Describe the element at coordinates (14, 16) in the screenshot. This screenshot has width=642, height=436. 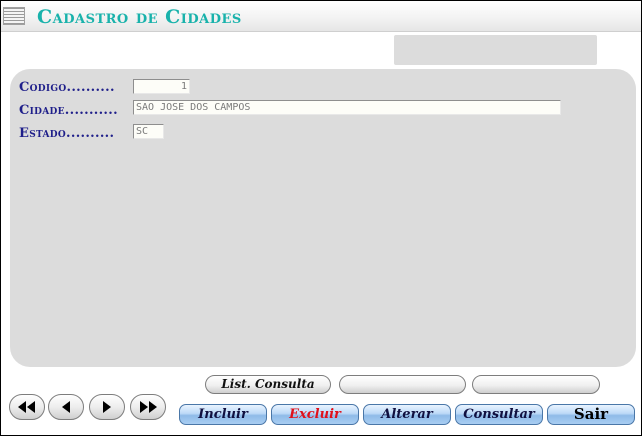
I see `grip-icon` at that location.